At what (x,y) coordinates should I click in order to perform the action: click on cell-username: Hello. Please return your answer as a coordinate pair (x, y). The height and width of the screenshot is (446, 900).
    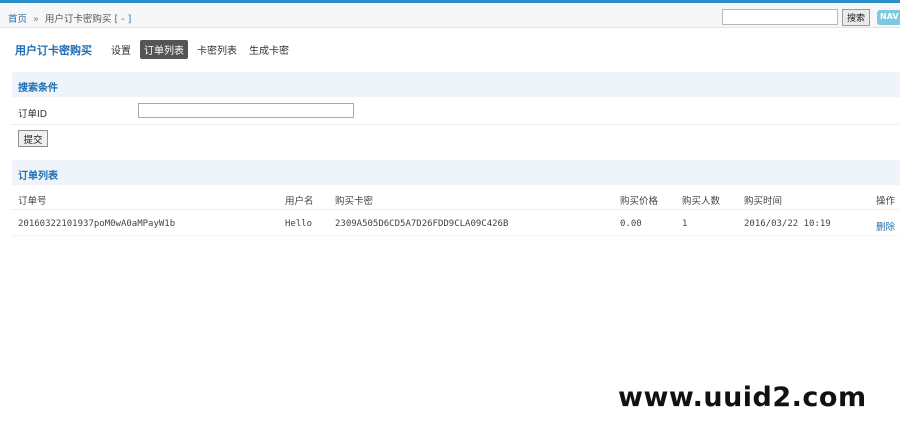
    Looking at the image, I should click on (299, 224).